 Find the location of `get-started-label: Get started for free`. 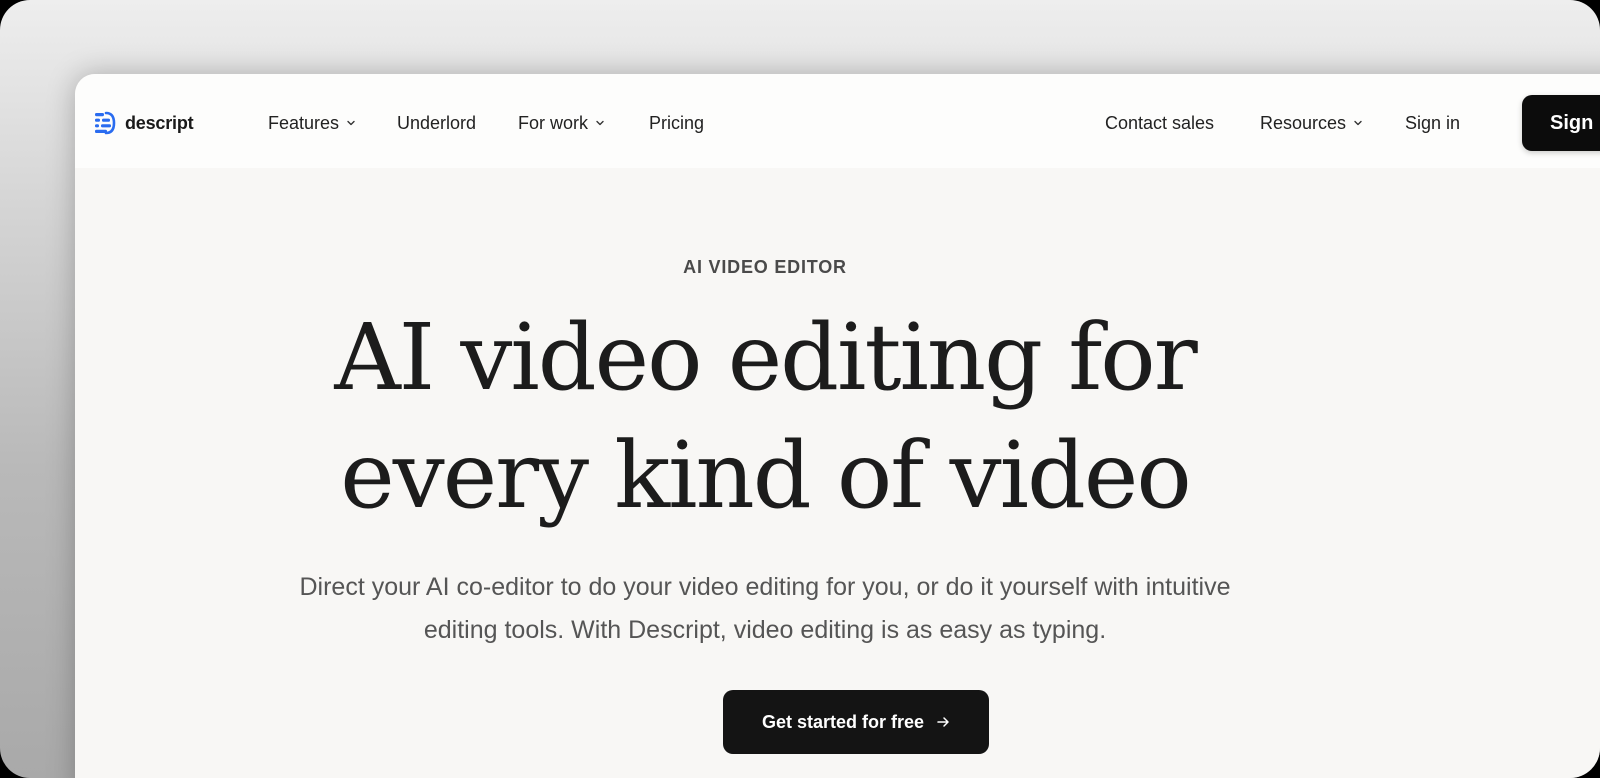

get-started-label: Get started for free is located at coordinates (843, 721).